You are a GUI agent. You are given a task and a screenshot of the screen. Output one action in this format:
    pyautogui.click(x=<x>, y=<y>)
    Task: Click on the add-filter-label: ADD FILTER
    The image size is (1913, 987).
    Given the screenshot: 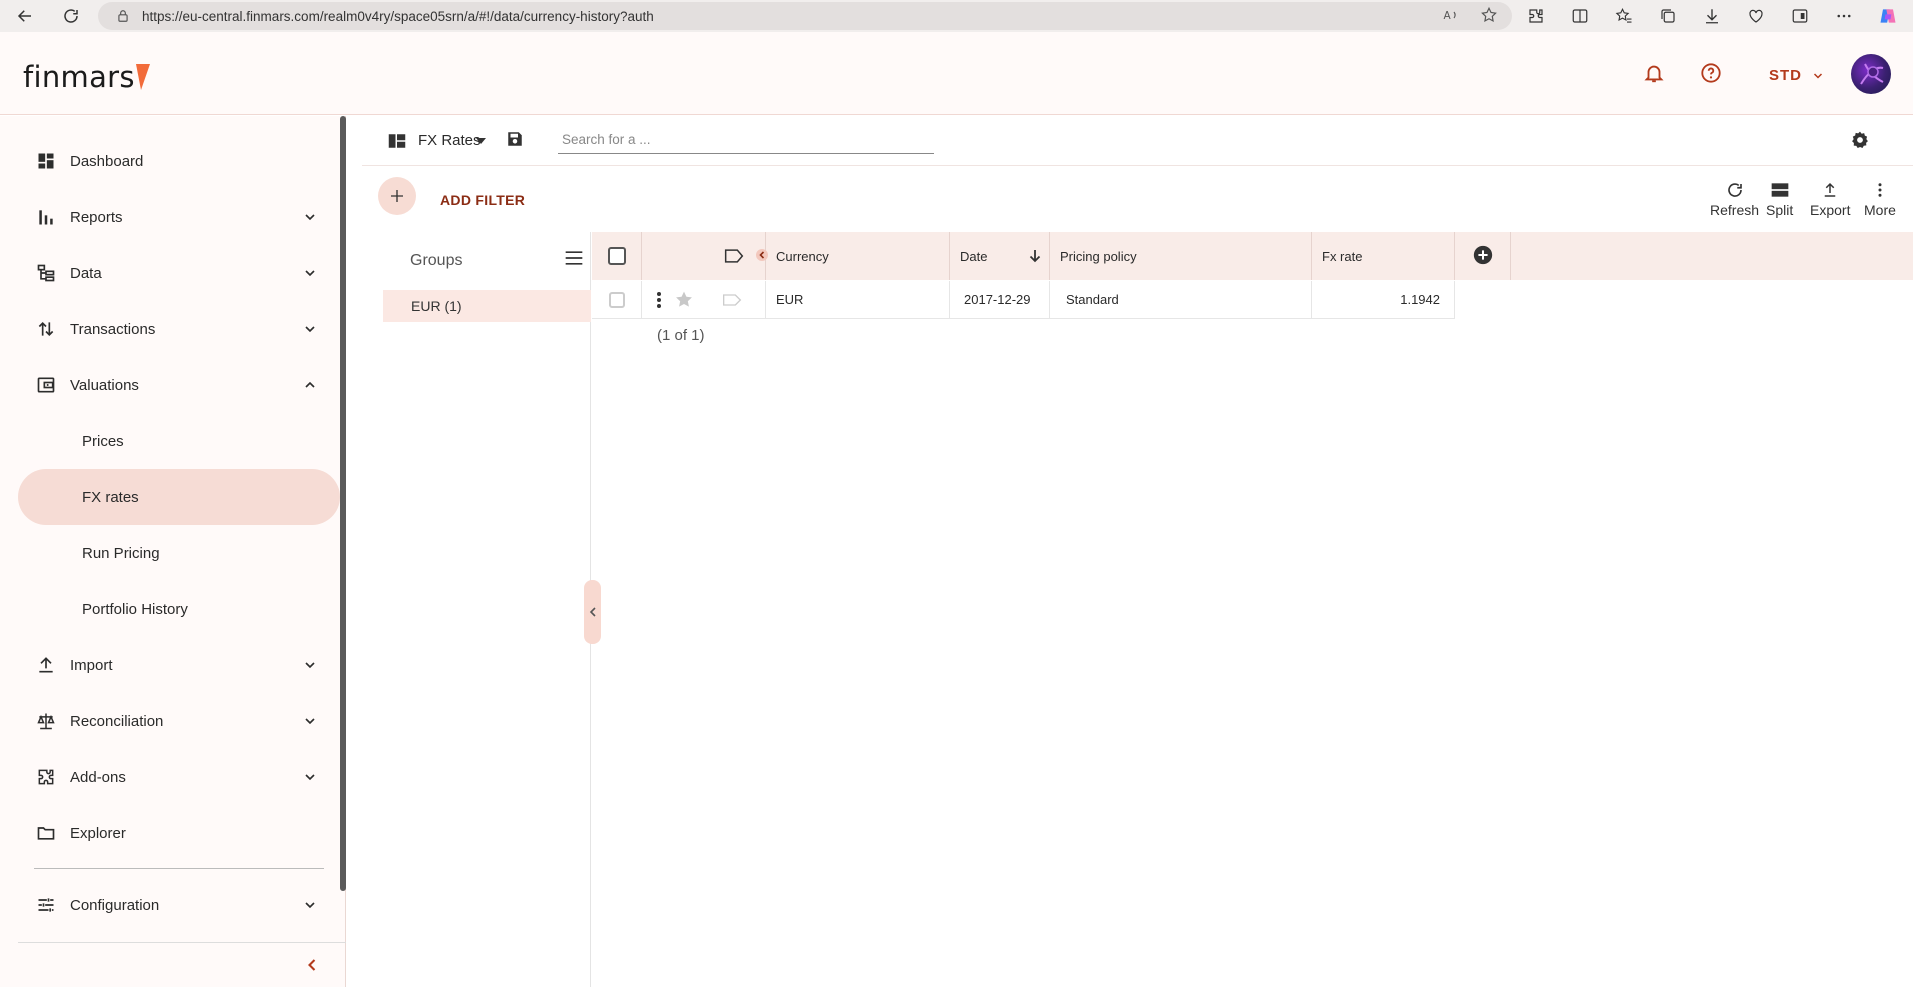 What is the action you would take?
    pyautogui.click(x=482, y=200)
    